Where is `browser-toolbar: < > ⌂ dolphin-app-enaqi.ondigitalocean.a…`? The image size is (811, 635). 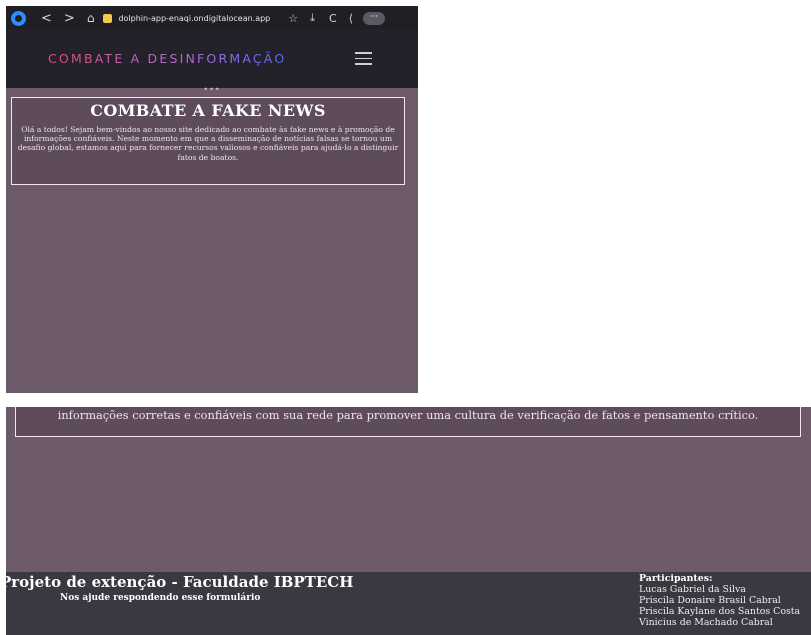
browser-toolbar: < > ⌂ dolphin-app-enaqi.ondigitalocean.a… is located at coordinates (212, 18).